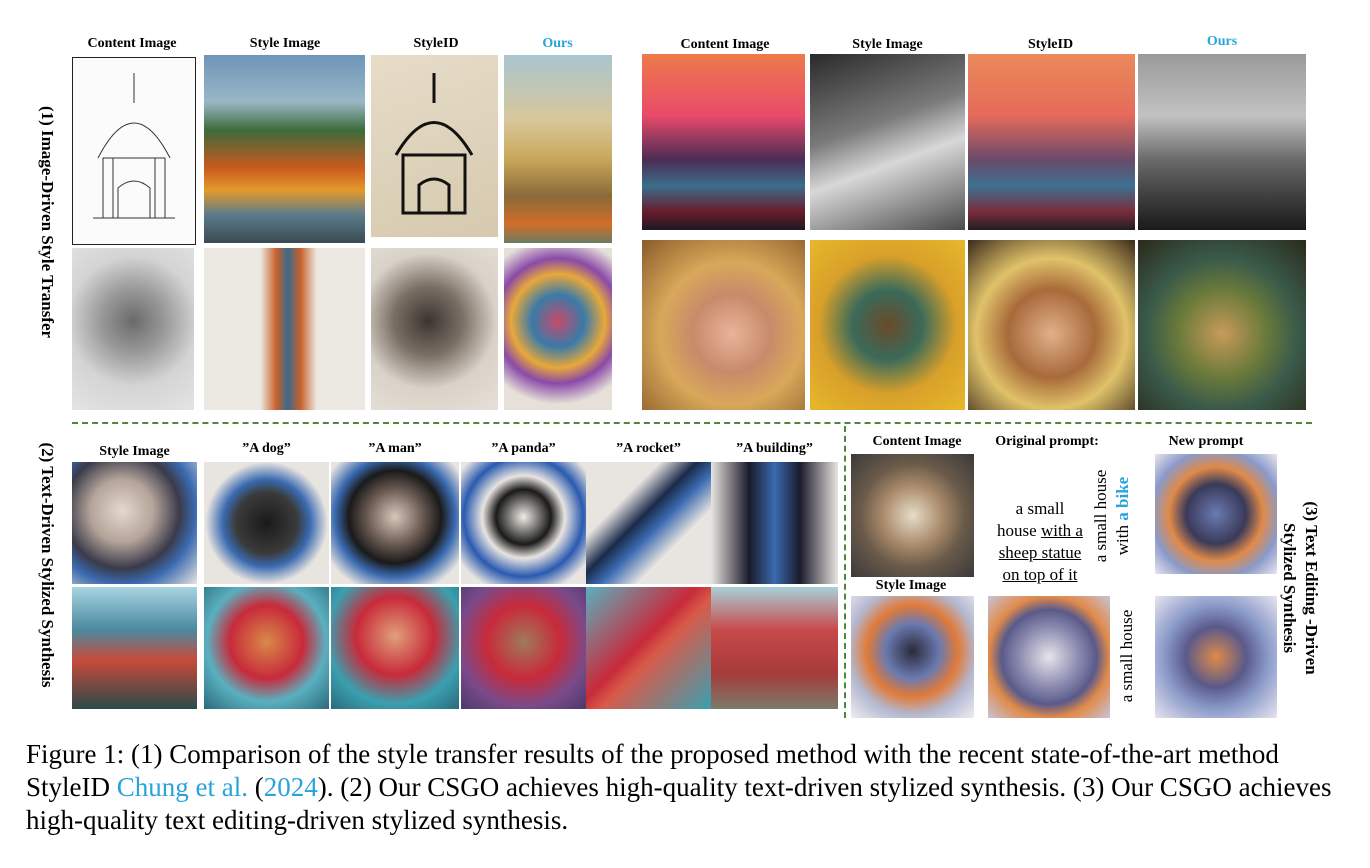  I want to click on styleid-blonde-woman, so click(1051, 325).